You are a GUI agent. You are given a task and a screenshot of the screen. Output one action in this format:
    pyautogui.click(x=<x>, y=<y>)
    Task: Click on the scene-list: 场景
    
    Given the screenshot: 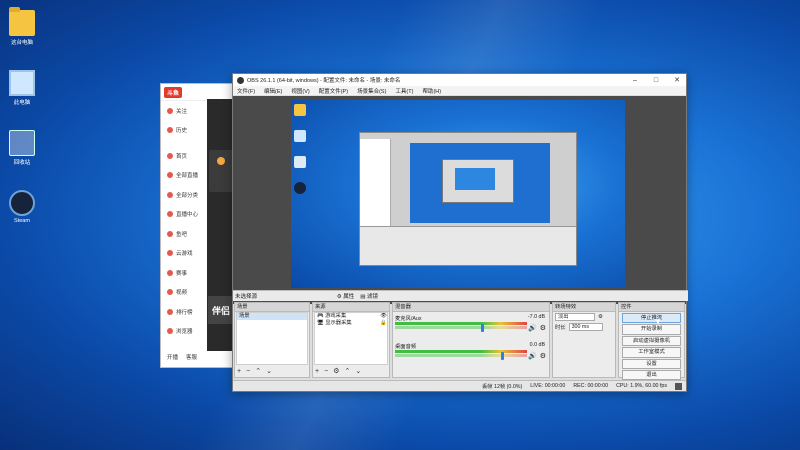 What is the action you would take?
    pyautogui.click(x=272, y=338)
    